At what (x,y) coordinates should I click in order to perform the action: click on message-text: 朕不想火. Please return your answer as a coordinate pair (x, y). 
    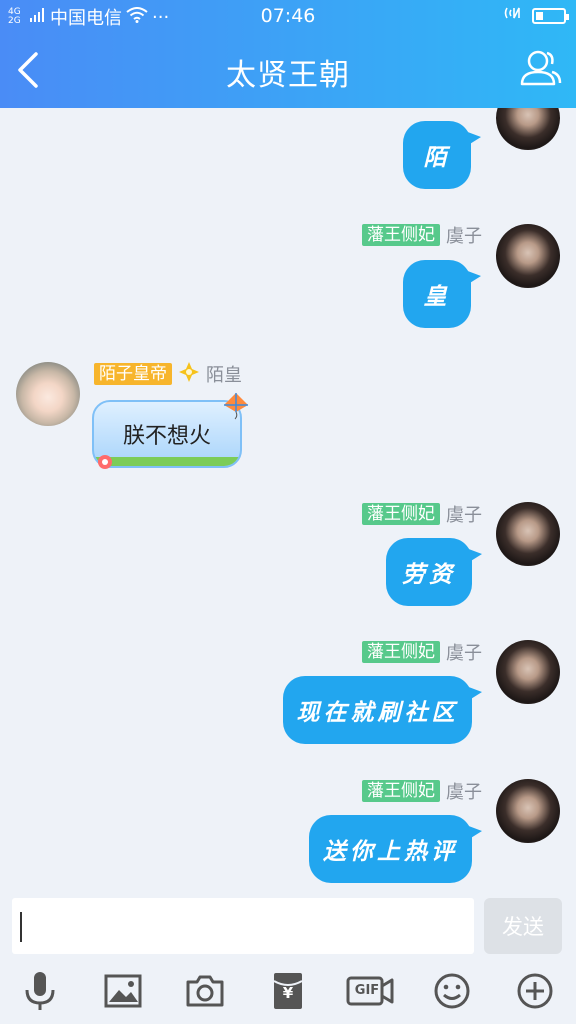
    Looking at the image, I should click on (166, 436).